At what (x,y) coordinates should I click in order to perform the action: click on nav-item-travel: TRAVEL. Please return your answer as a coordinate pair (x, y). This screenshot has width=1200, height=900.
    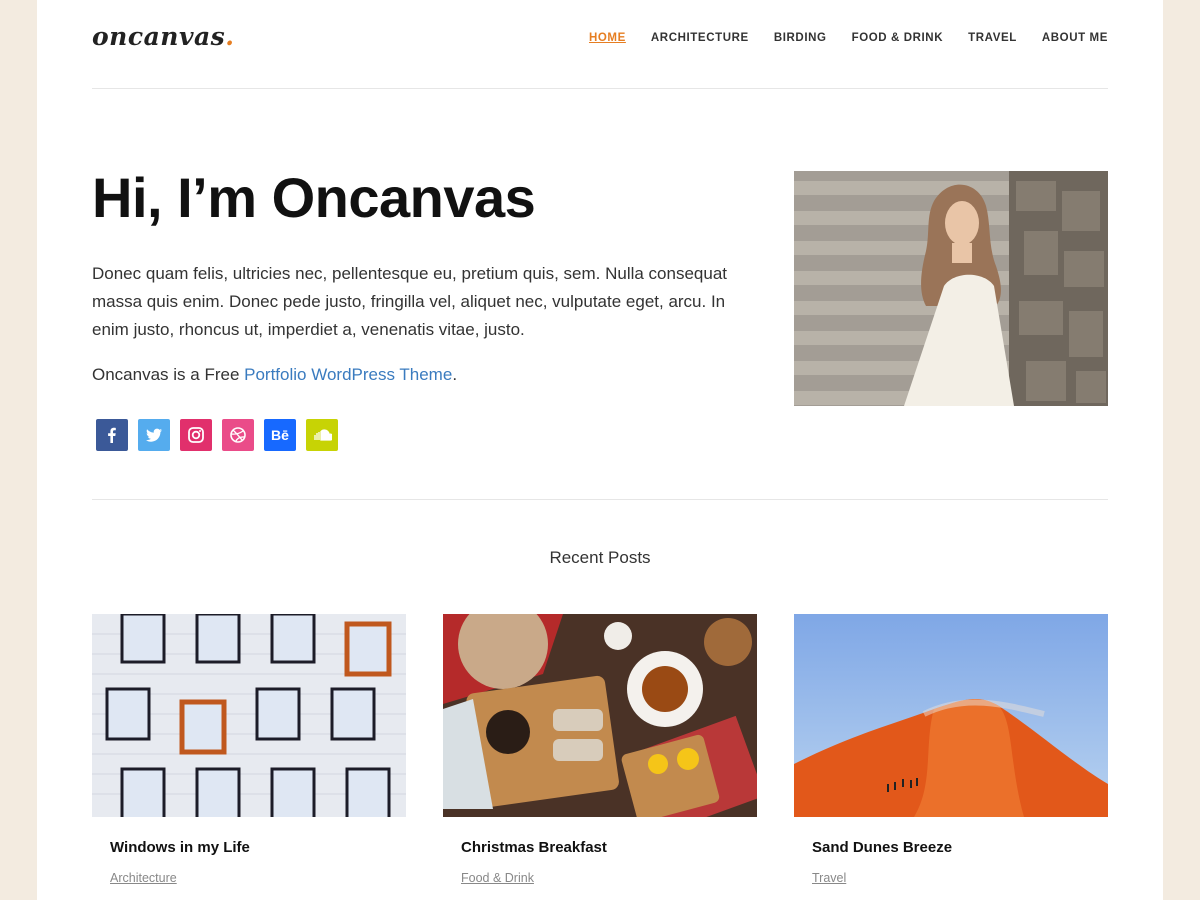
    Looking at the image, I should click on (992, 38).